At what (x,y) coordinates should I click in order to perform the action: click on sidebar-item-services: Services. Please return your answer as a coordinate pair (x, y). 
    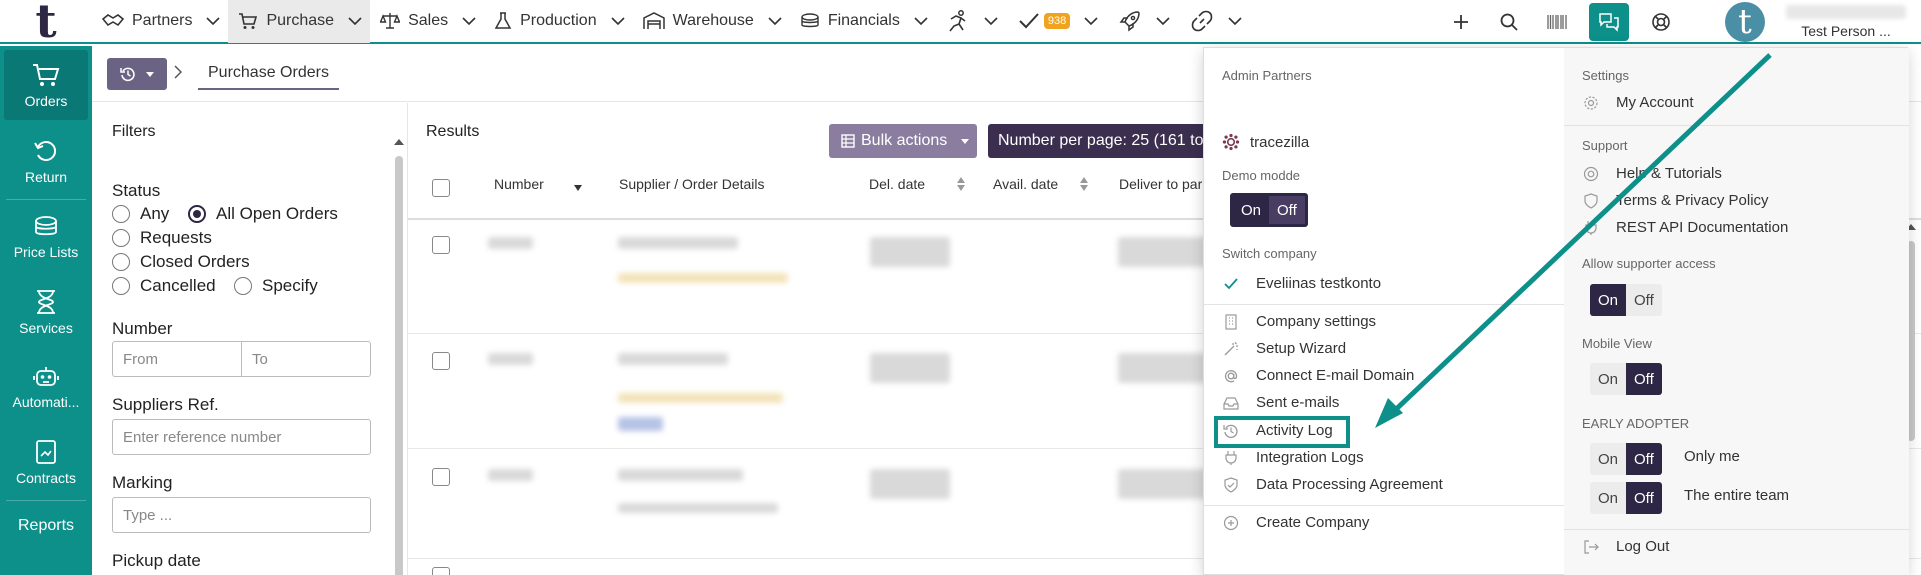
    Looking at the image, I should click on (46, 312).